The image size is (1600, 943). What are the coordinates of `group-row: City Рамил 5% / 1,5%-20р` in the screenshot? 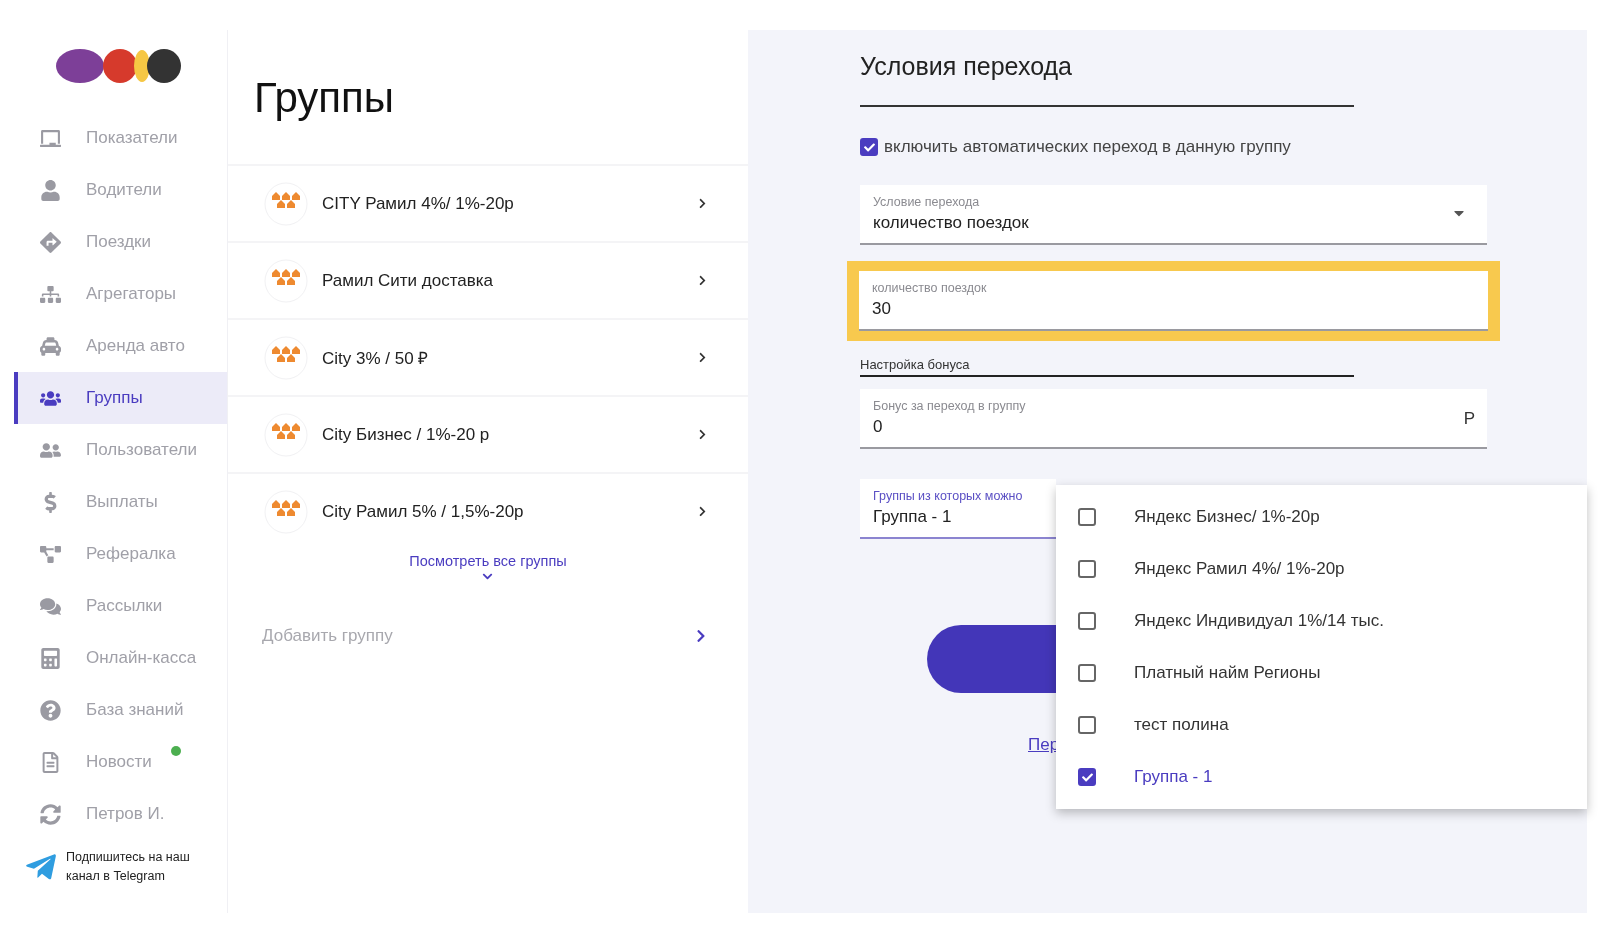 It's located at (488, 510).